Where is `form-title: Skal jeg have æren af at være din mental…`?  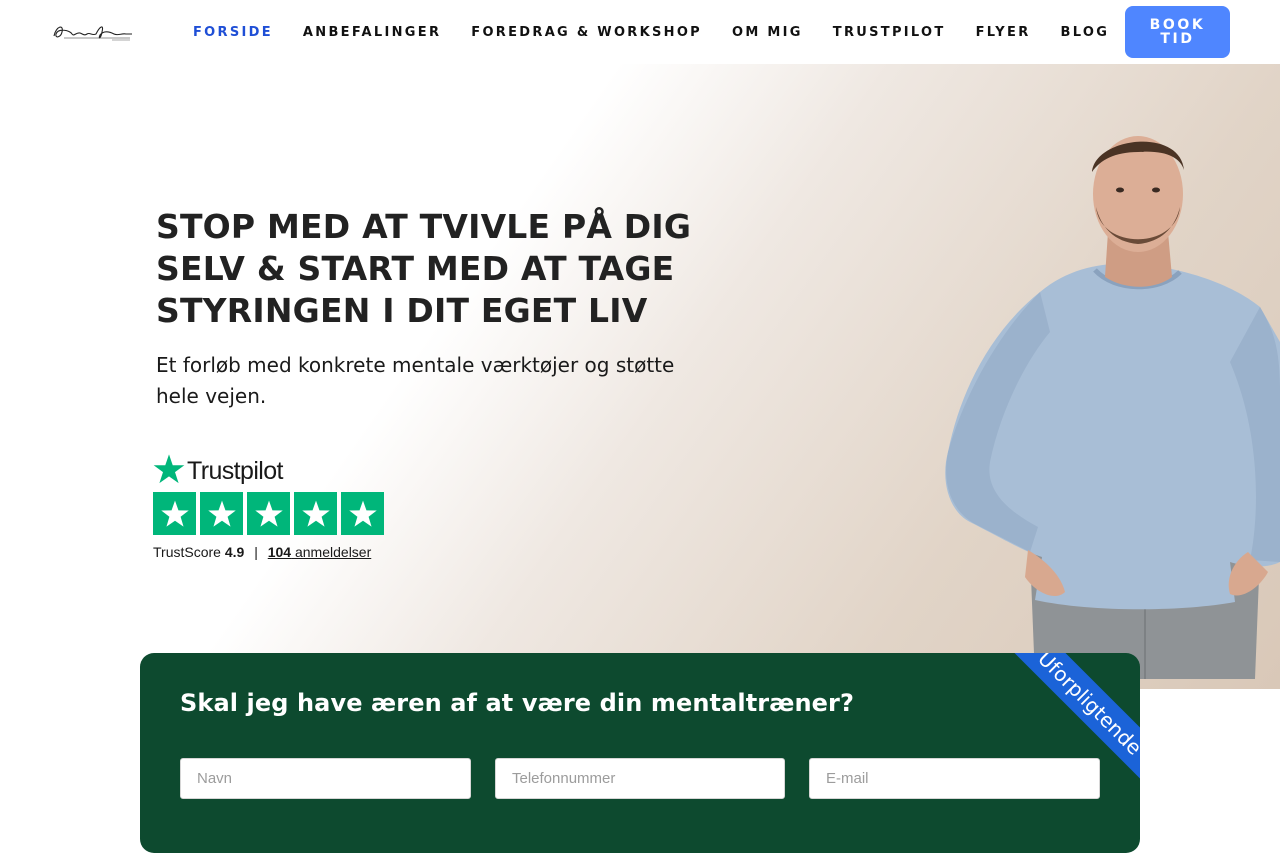 form-title: Skal jeg have æren af at være din mental… is located at coordinates (517, 703).